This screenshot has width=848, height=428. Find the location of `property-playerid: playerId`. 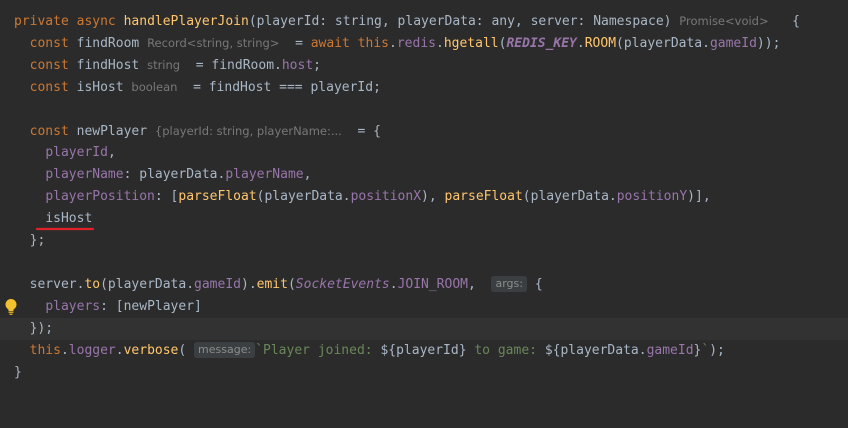

property-playerid: playerId is located at coordinates (76, 152).